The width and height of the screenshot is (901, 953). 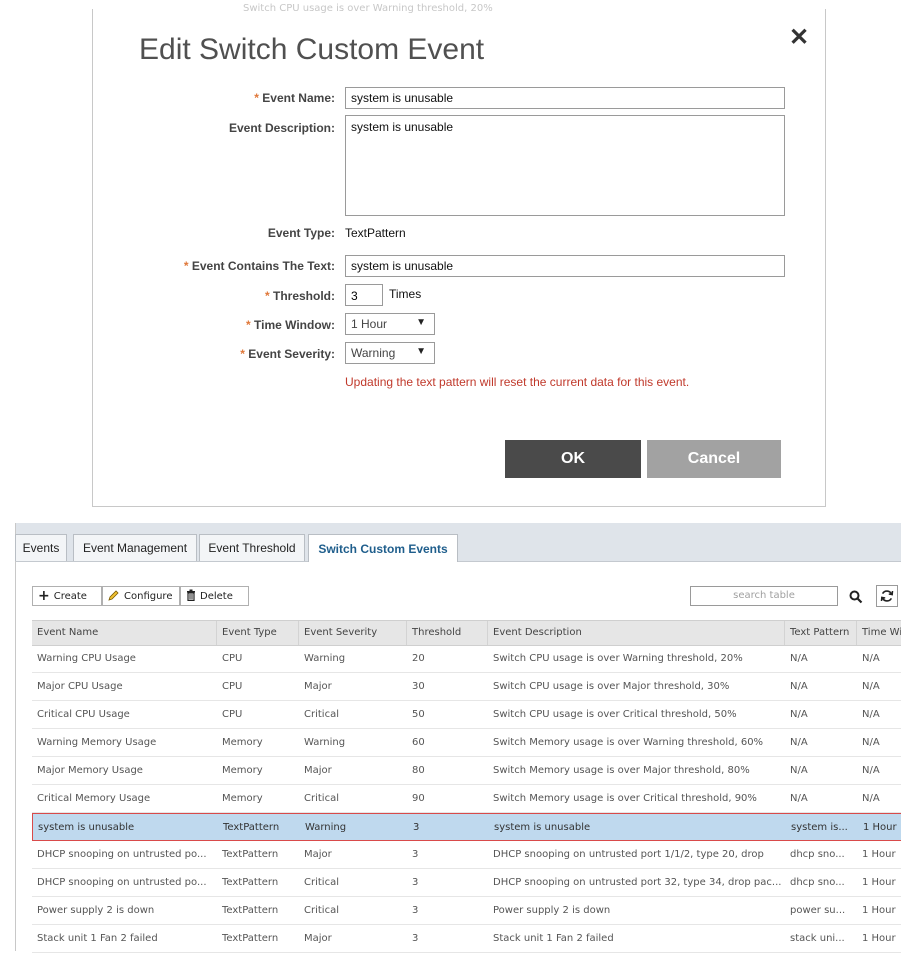 What do you see at coordinates (364, 295) in the screenshot?
I see `threshold-input: 3` at bounding box center [364, 295].